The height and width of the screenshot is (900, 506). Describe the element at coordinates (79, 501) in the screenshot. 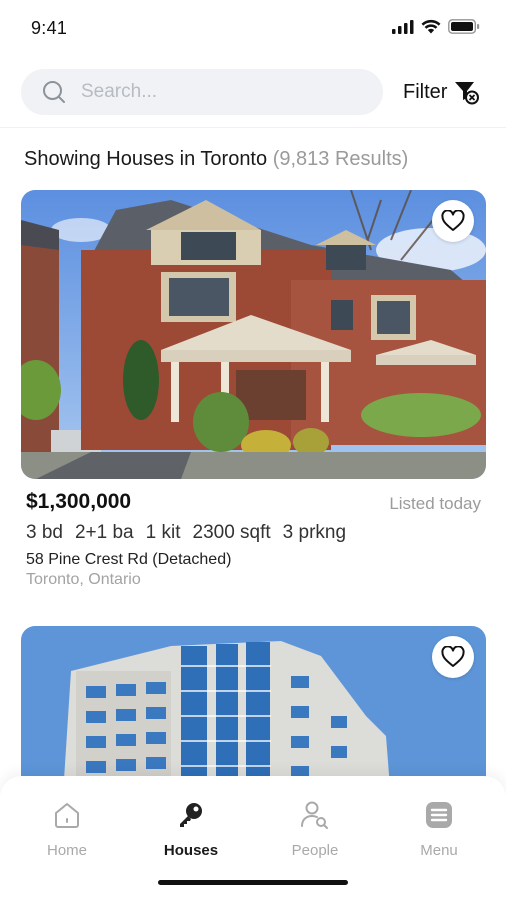

I see `listing-price: $1,300,000` at that location.